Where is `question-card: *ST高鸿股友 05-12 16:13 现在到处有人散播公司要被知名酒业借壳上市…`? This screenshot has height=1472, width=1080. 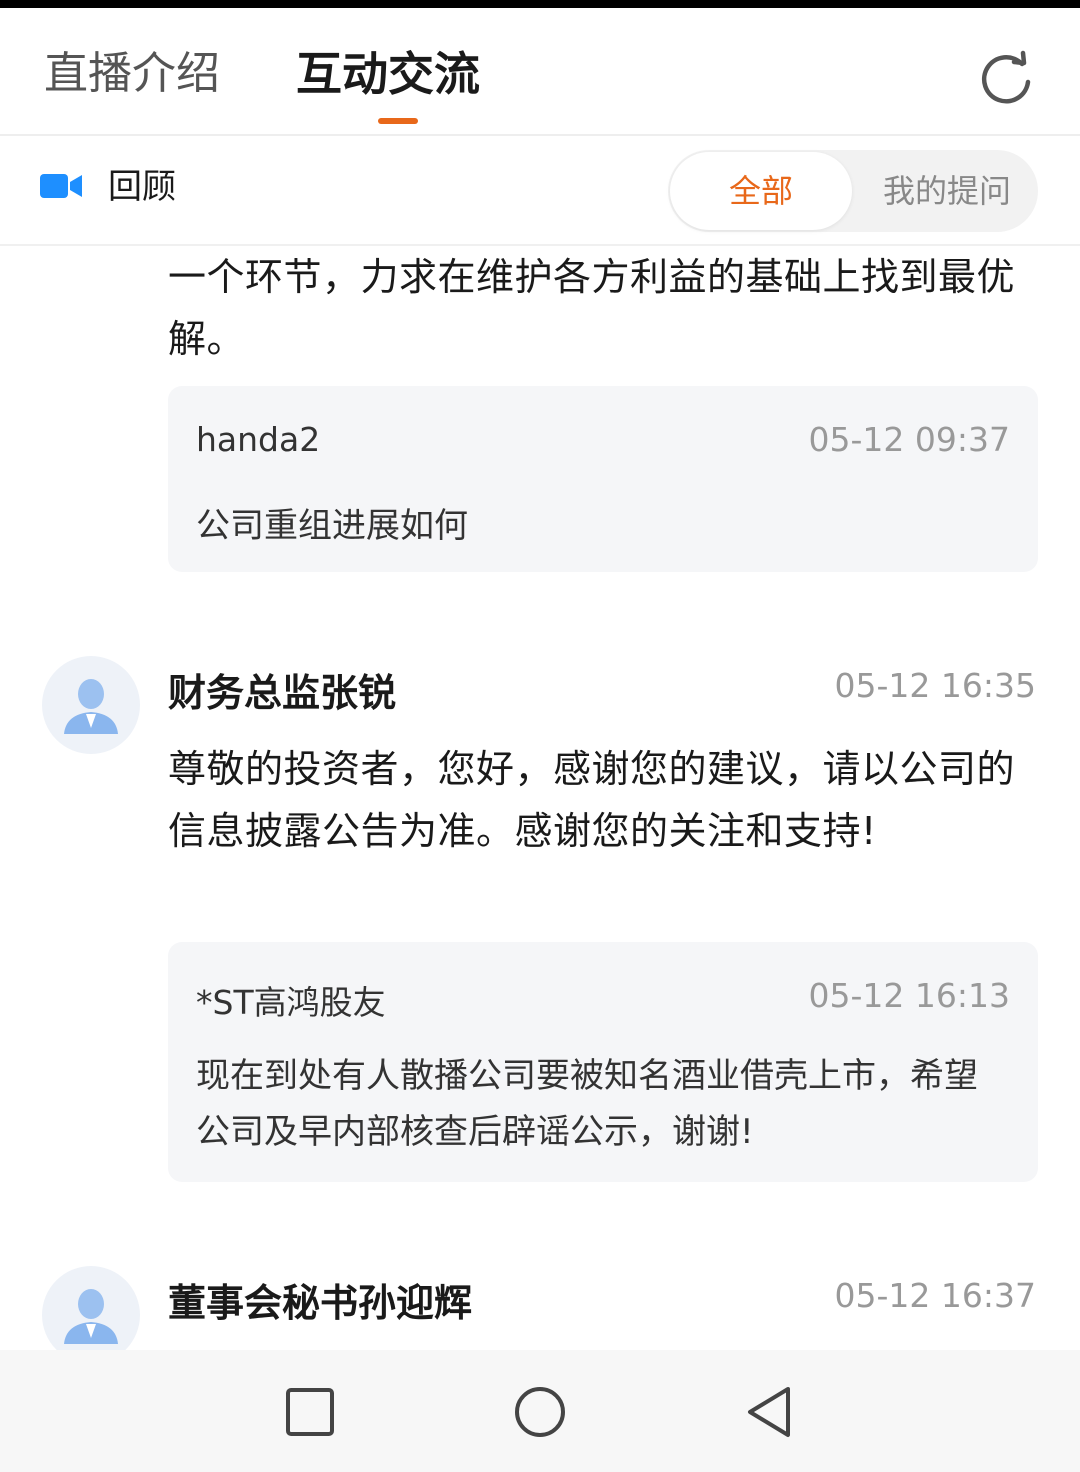 question-card: *ST高鸿股友 05-12 16:13 现在到处有人散播公司要被知名酒业借壳上市… is located at coordinates (603, 1062).